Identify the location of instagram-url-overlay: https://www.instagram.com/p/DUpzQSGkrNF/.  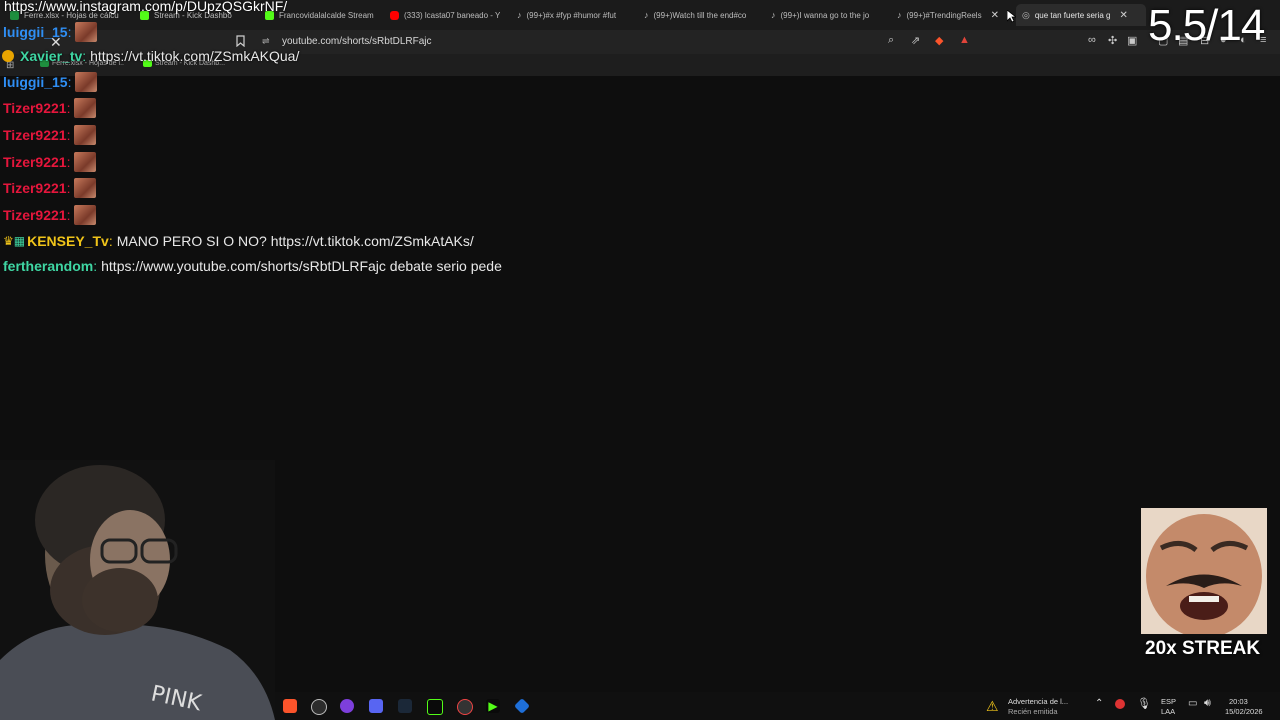
(146, 7).